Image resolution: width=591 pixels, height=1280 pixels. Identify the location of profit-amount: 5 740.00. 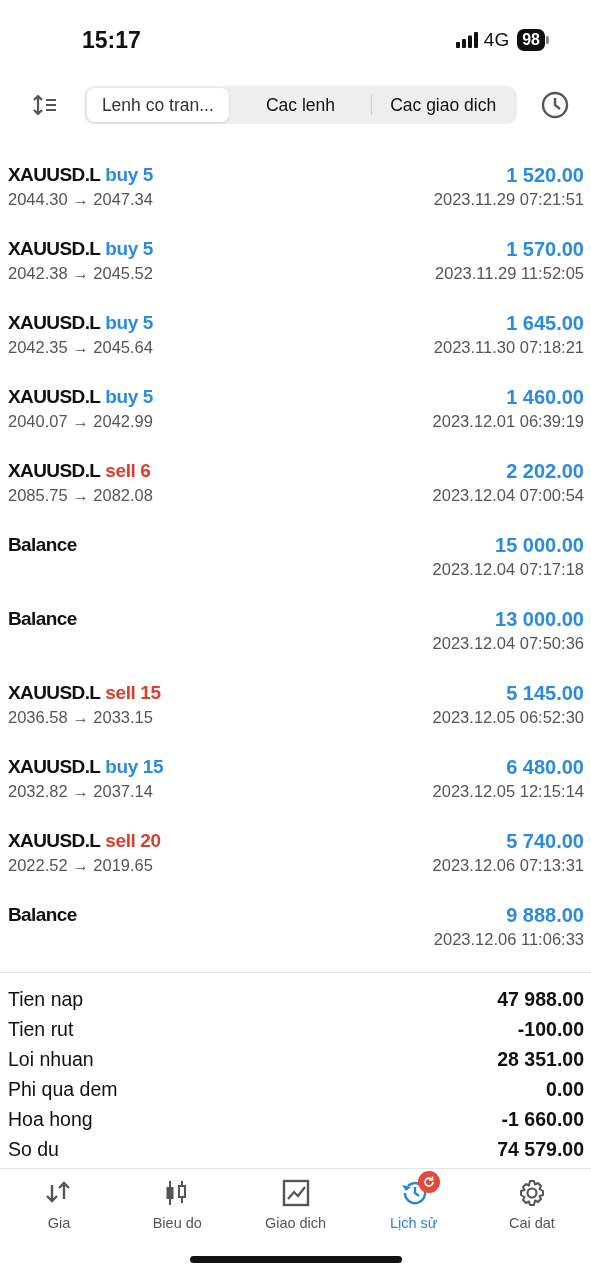
(545, 841).